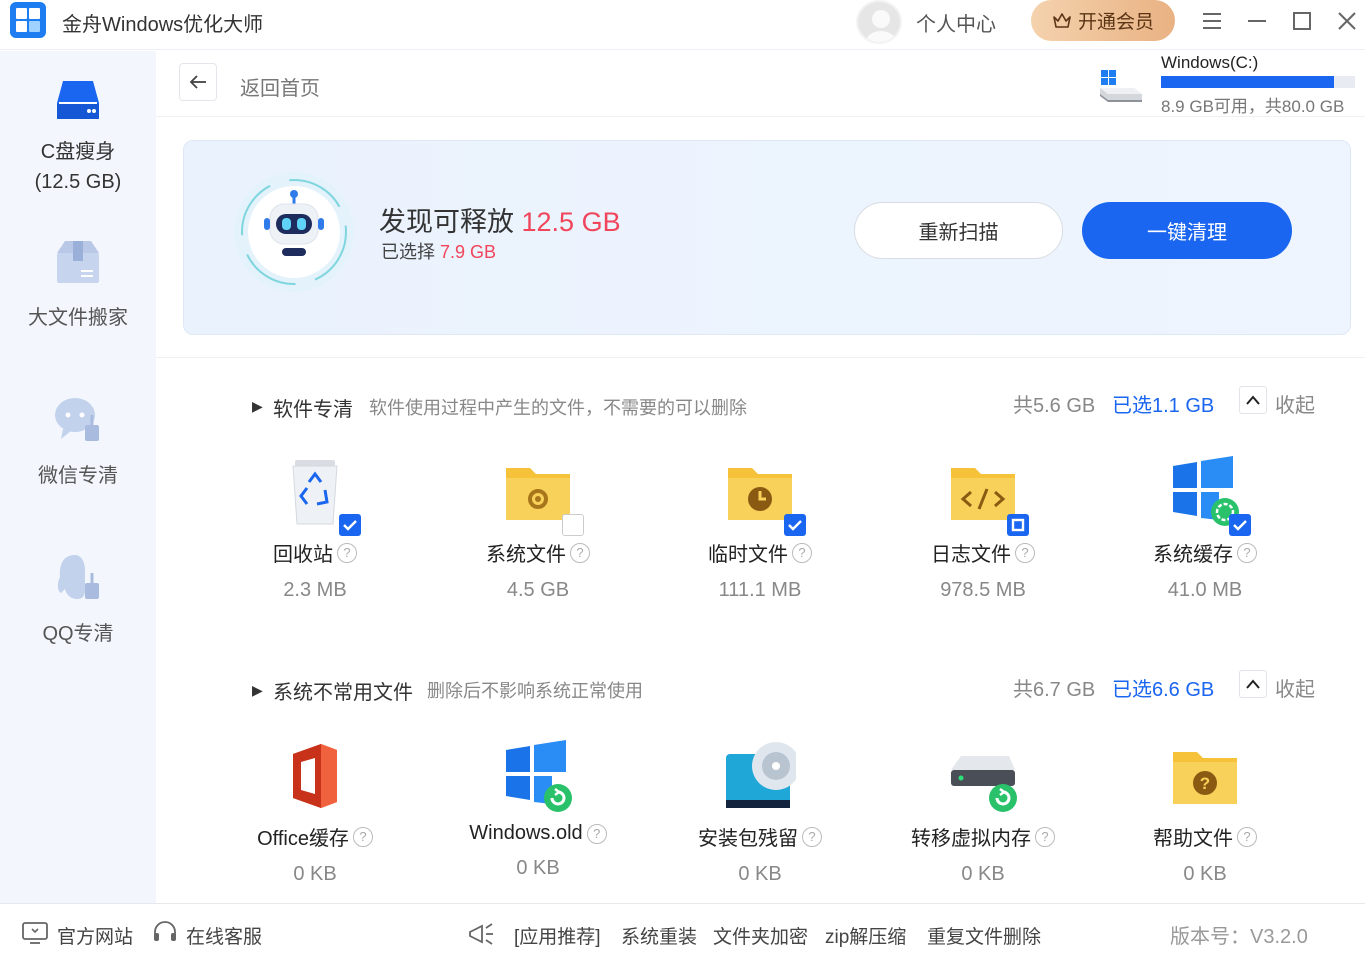 The width and height of the screenshot is (1365, 955). What do you see at coordinates (984, 784) in the screenshot?
I see `virtual-memory-drive-icon` at bounding box center [984, 784].